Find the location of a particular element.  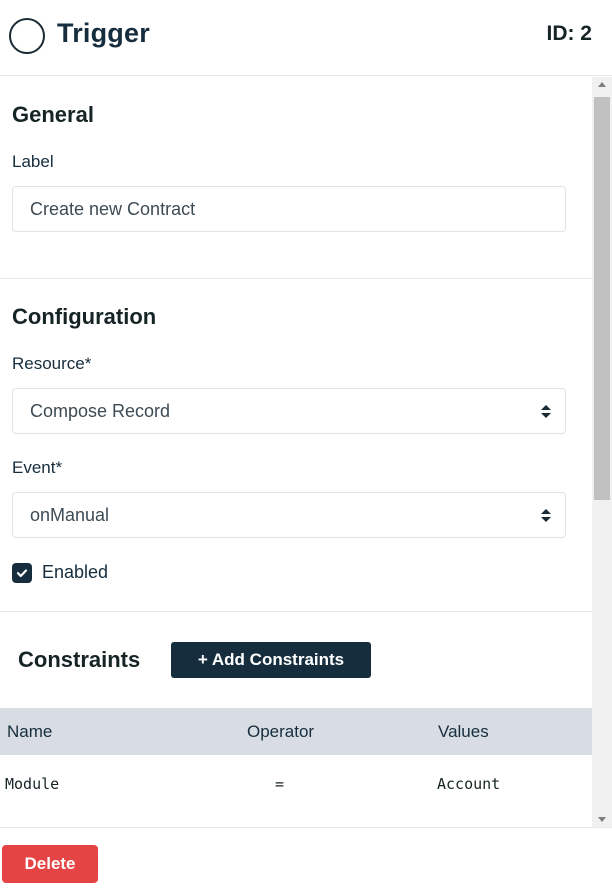

label-input: Create new Contract is located at coordinates (289, 209).